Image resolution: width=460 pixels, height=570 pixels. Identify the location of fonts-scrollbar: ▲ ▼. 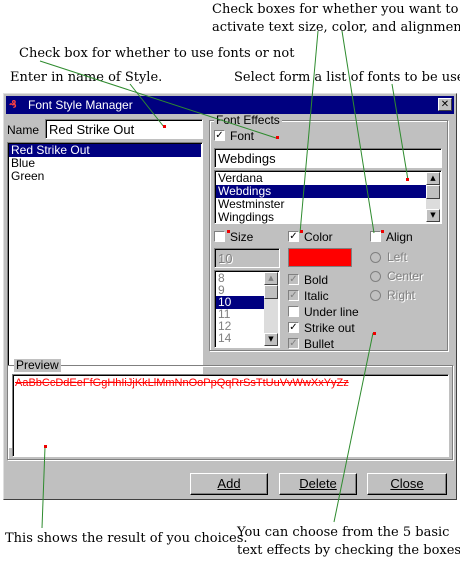
(433, 197).